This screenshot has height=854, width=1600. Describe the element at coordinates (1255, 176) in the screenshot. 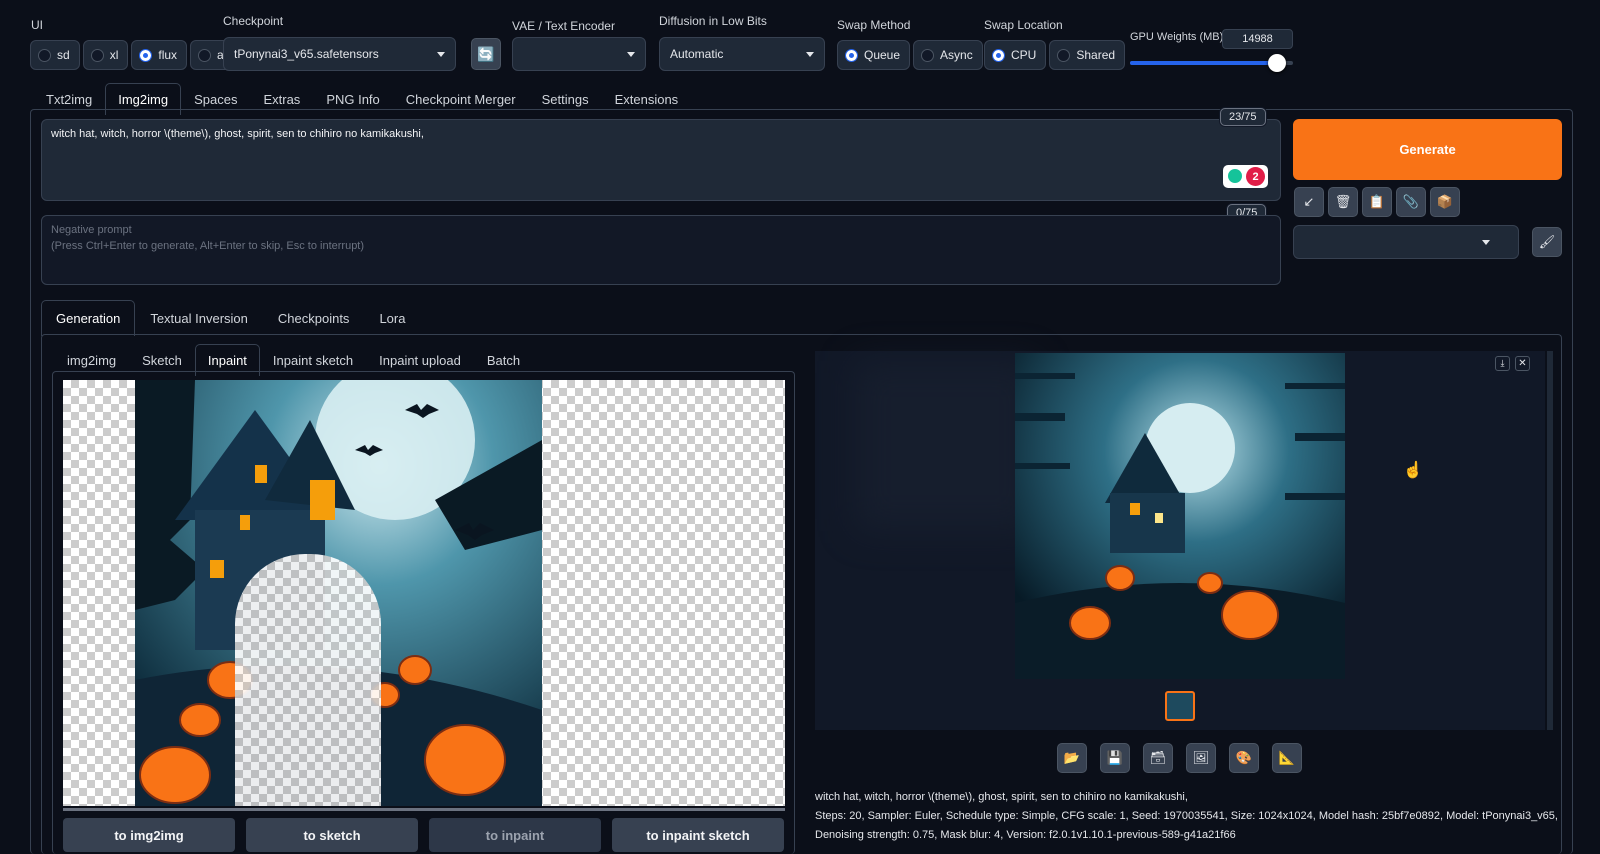

I see `grammar-count: 2` at that location.